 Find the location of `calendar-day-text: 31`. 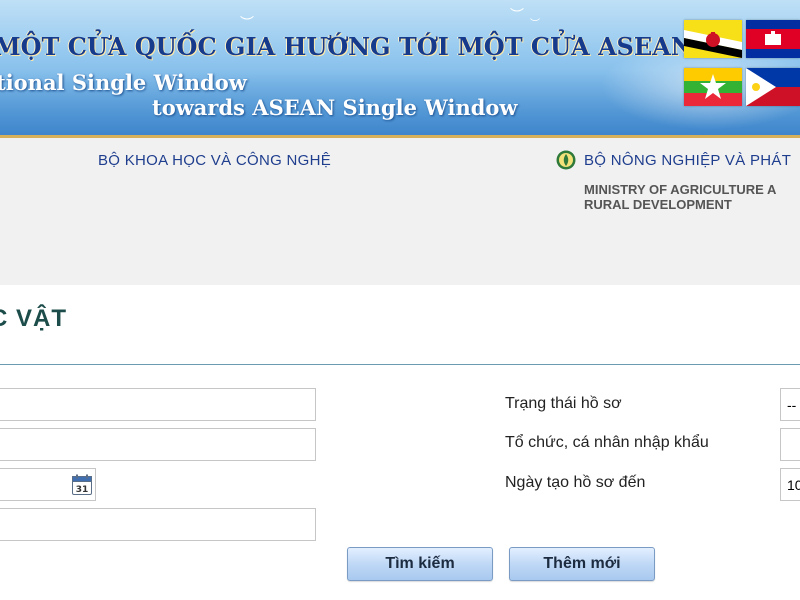

calendar-day-text: 31 is located at coordinates (82, 490).